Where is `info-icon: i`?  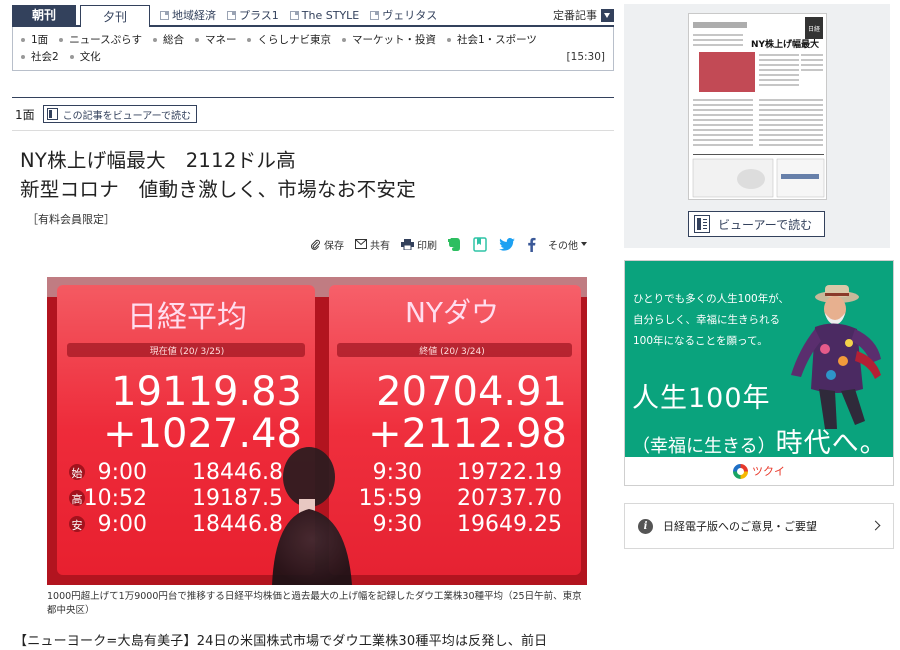 info-icon: i is located at coordinates (645, 526).